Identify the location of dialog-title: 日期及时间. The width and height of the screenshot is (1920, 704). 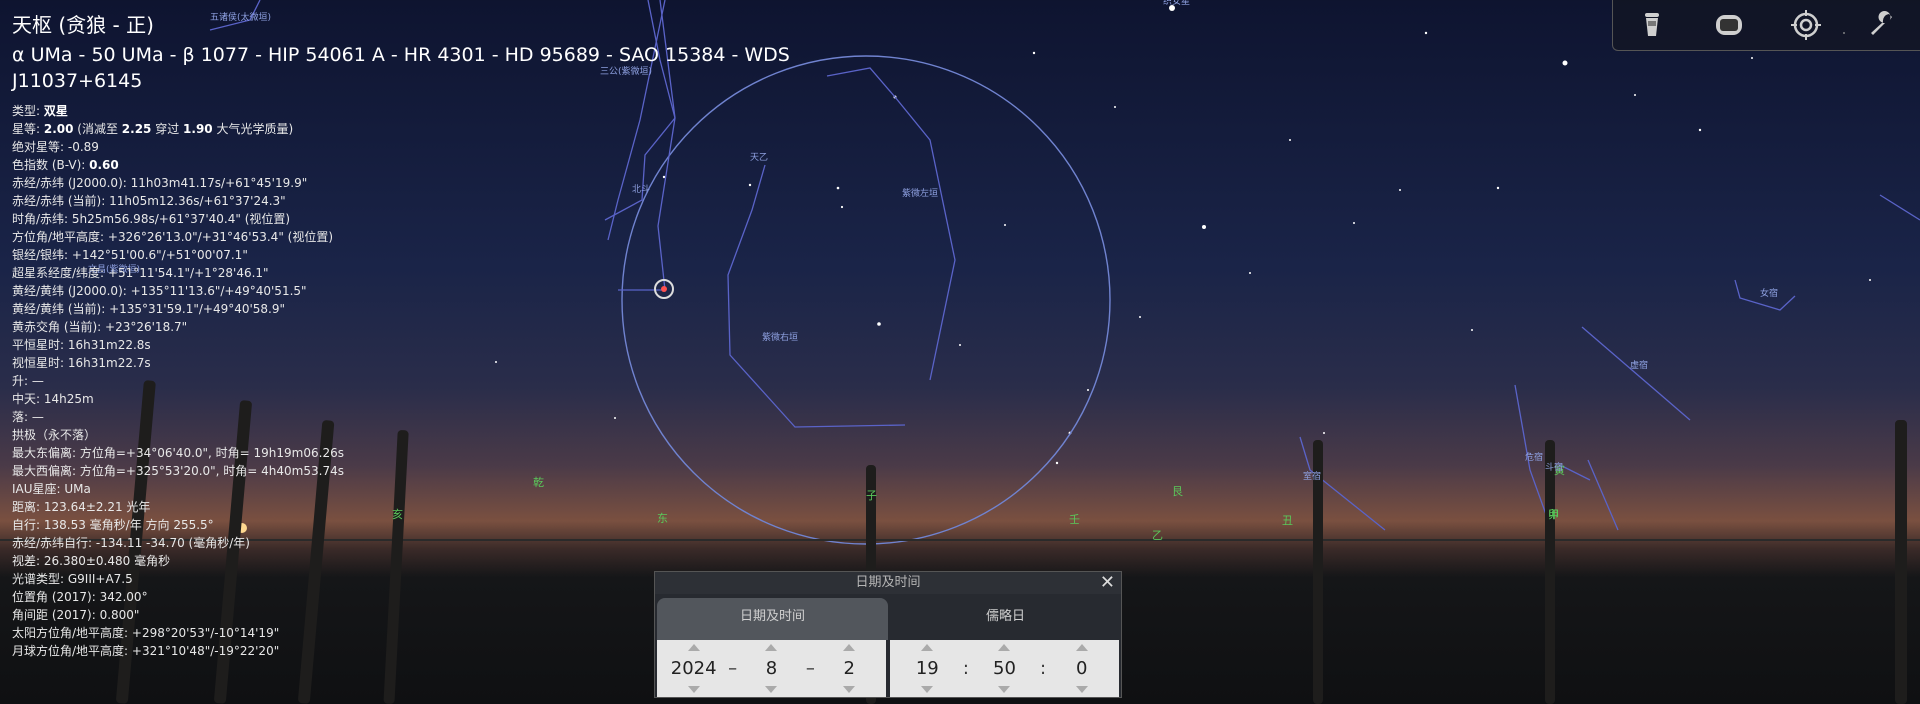
(888, 582).